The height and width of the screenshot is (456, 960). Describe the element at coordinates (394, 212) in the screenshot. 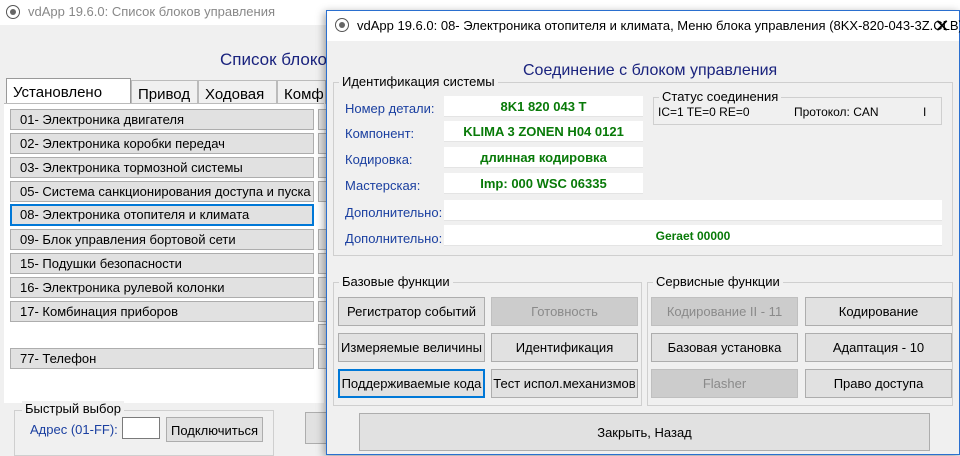

I see `additional-label-1: Дополнительно:` at that location.